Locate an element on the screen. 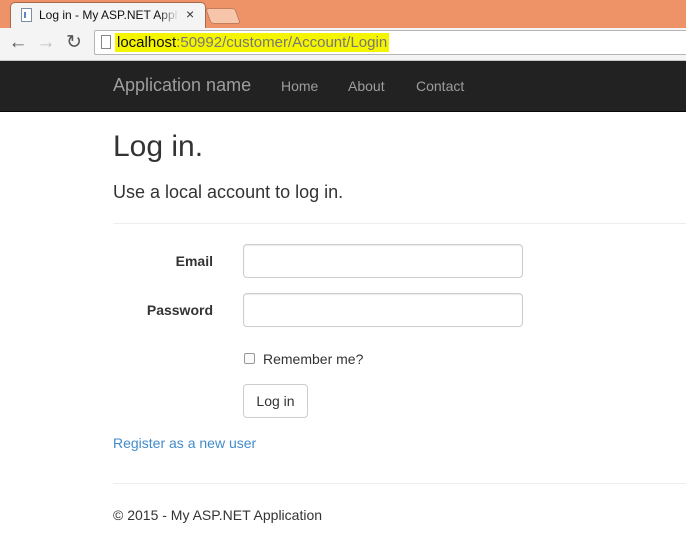  email-label: Email is located at coordinates (194, 261).